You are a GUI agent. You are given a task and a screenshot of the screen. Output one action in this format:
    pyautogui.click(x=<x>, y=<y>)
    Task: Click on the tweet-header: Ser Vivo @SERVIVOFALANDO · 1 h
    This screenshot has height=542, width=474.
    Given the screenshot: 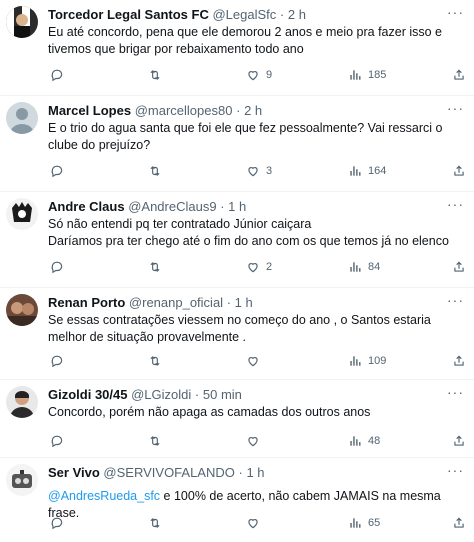 What is the action you would take?
    pyautogui.click(x=257, y=473)
    